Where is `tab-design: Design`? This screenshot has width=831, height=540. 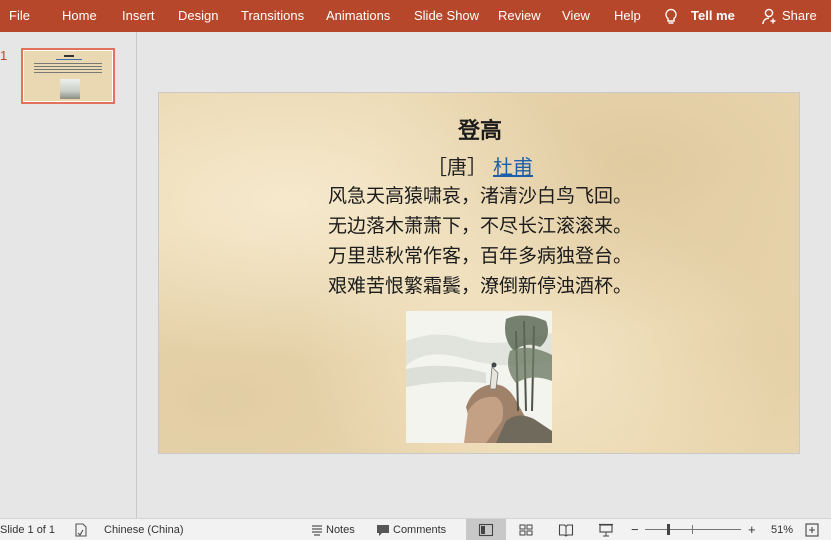 tab-design: Design is located at coordinates (198, 16).